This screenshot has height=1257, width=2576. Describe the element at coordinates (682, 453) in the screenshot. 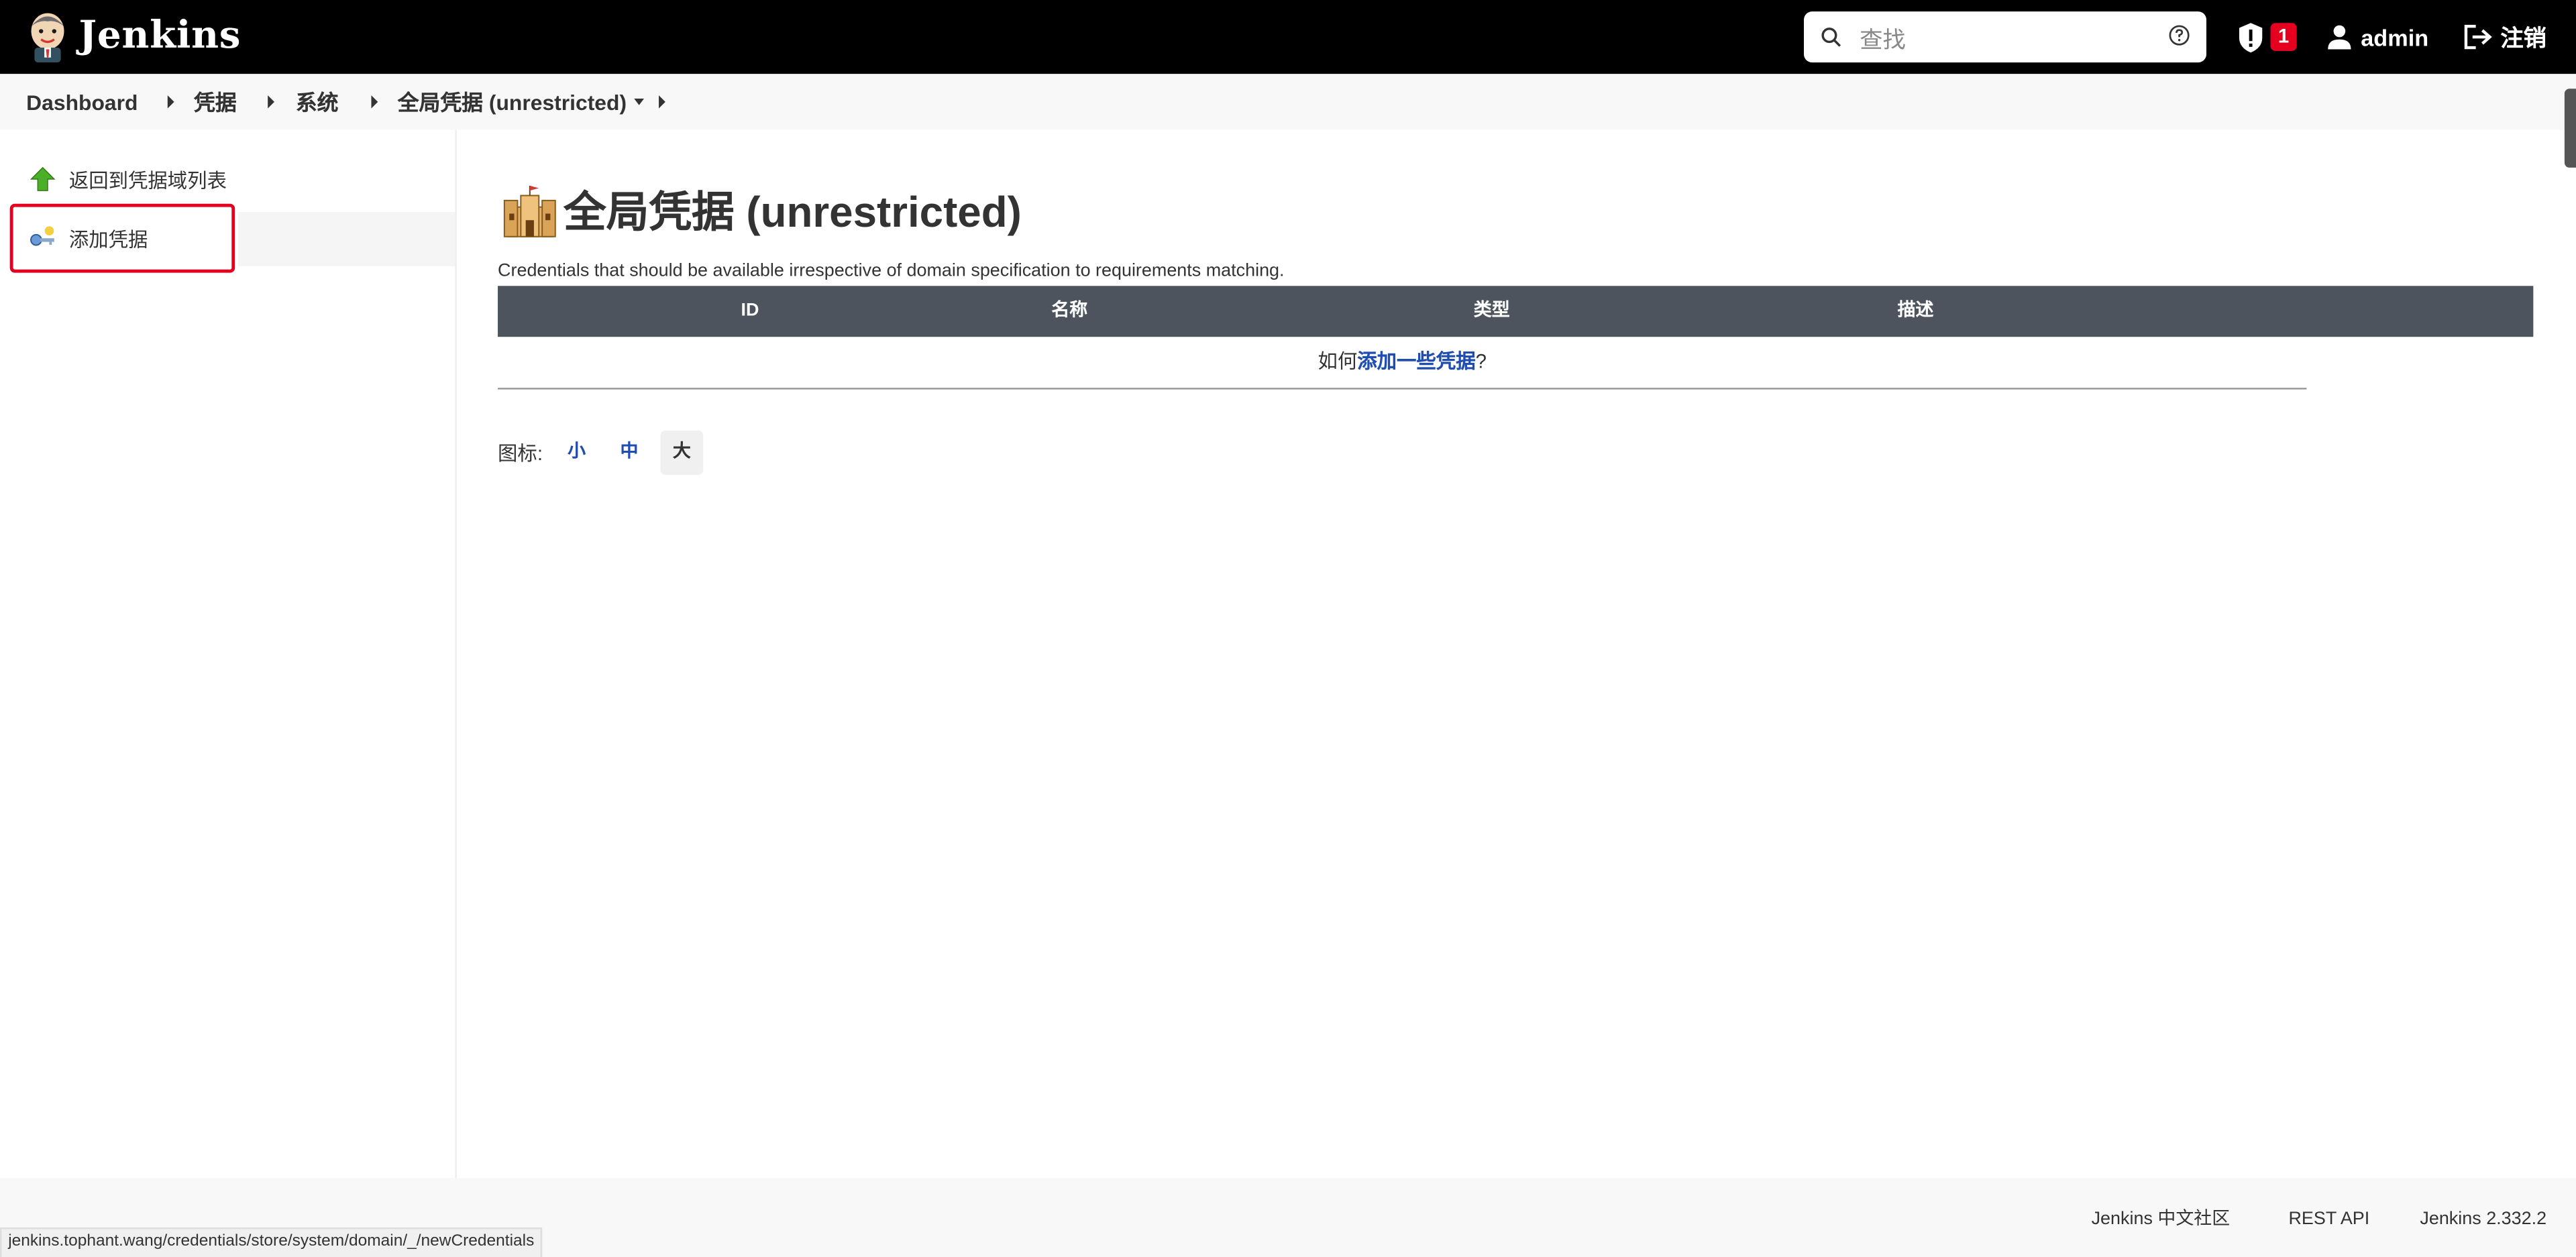

I see `icon-size-large-button: 大` at that location.